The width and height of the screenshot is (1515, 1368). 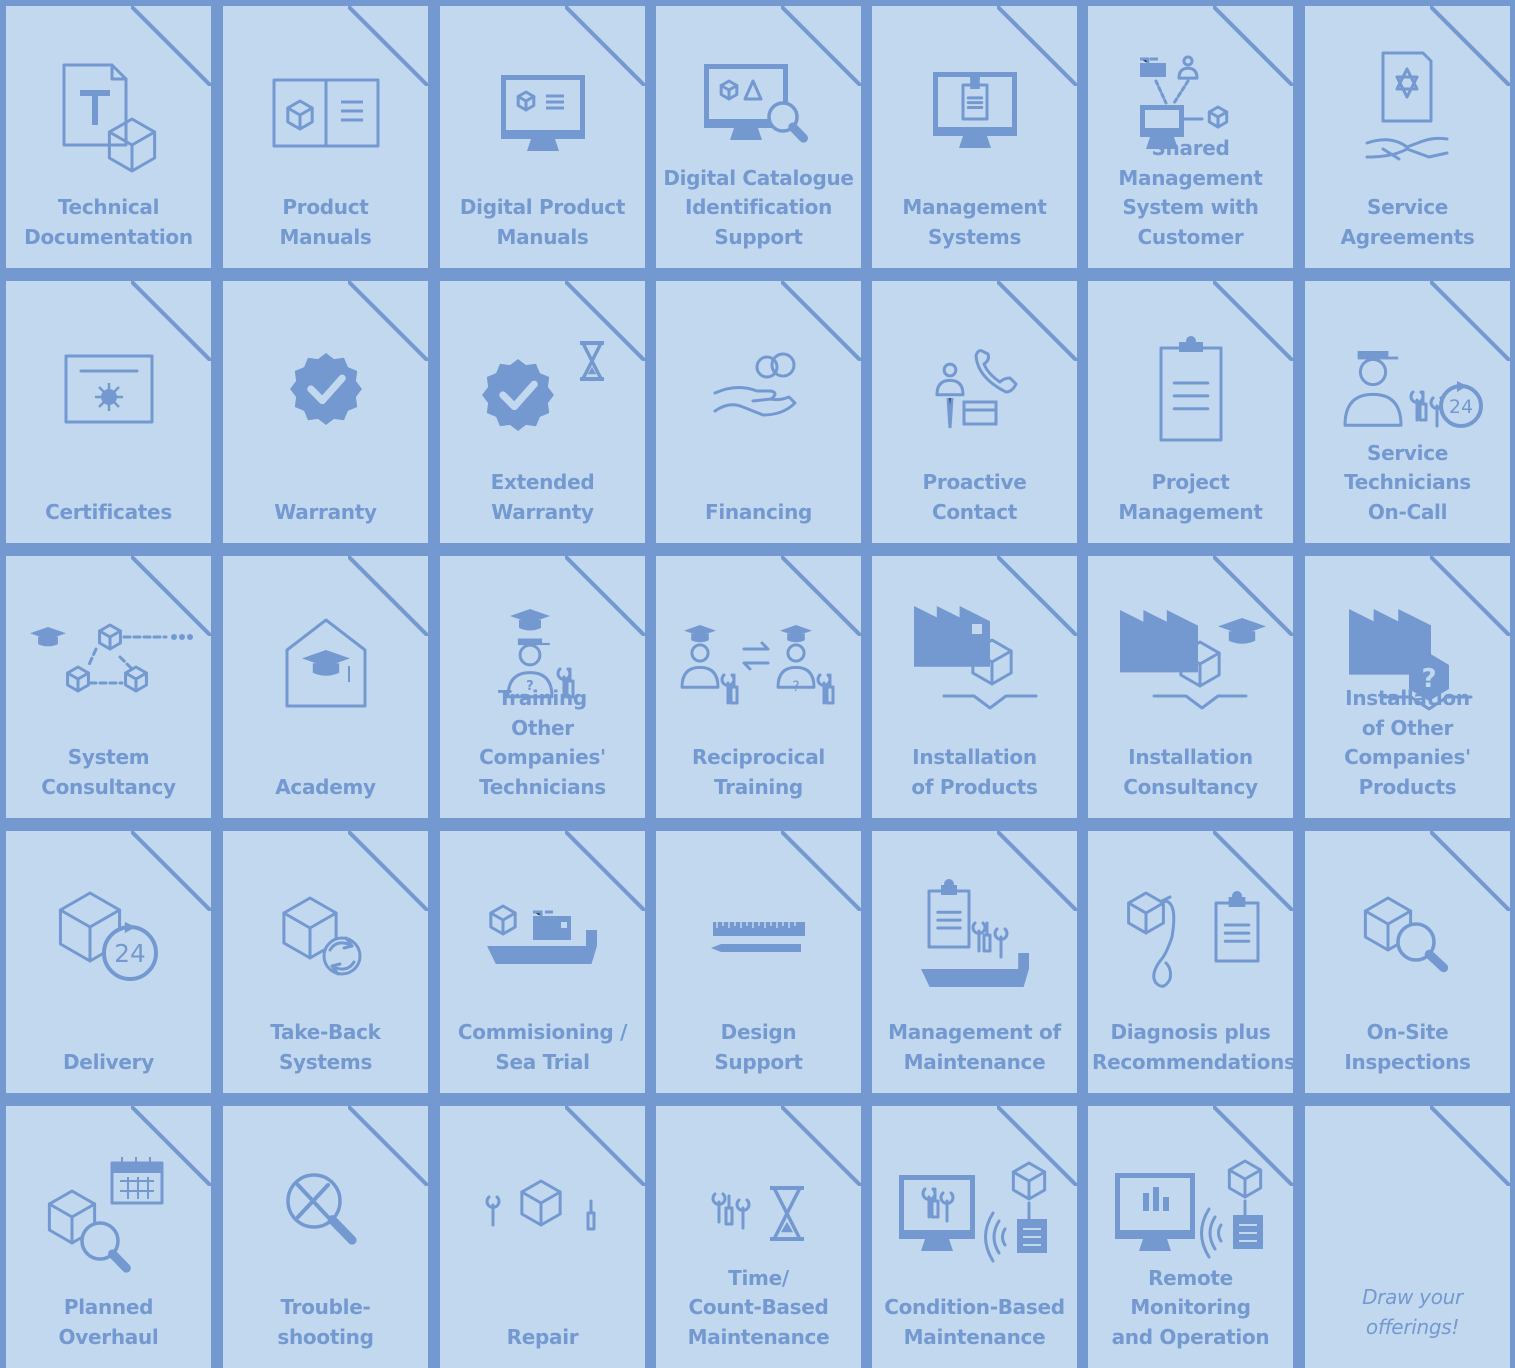 I want to click on tile-label: Certificates, so click(x=108, y=511).